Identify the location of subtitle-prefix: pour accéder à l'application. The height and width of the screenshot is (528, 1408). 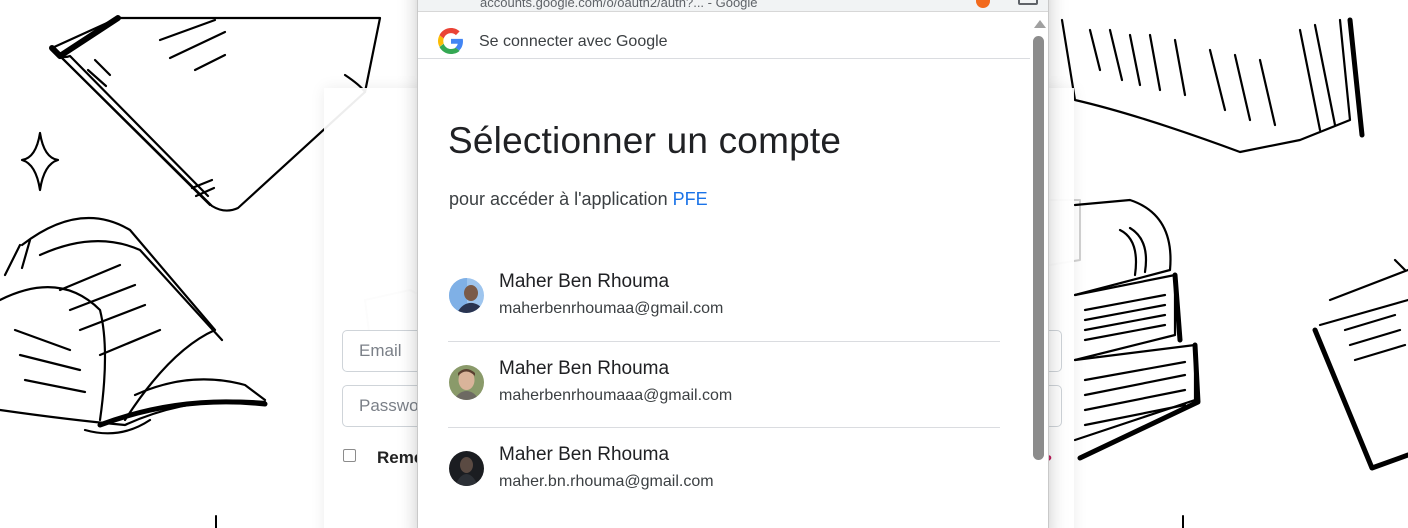
(561, 199).